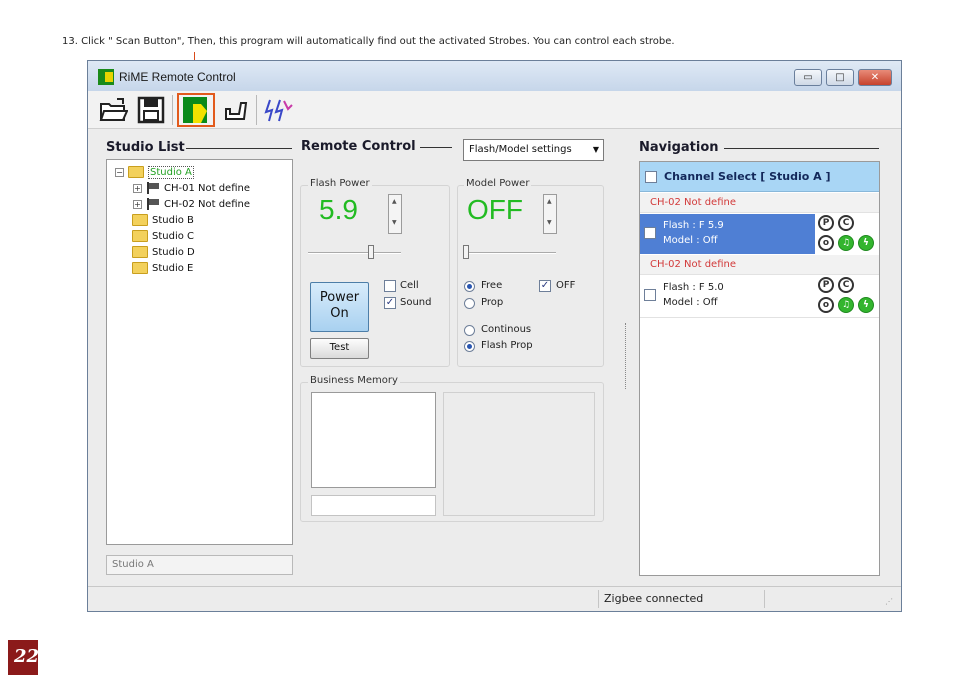  What do you see at coordinates (339, 348) in the screenshot?
I see `test-button: Test` at bounding box center [339, 348].